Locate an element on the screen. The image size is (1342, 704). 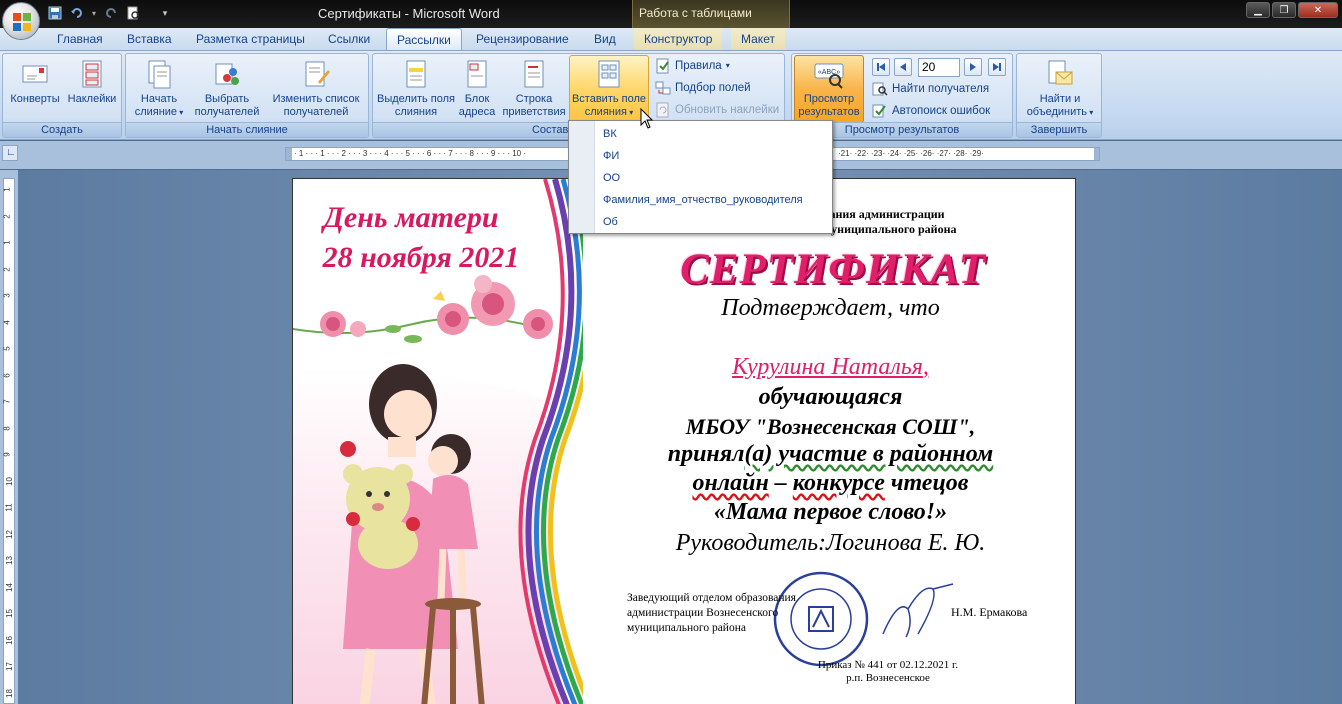
edit-recipient-list-button: Изменить список получателей is located at coordinates (316, 89).